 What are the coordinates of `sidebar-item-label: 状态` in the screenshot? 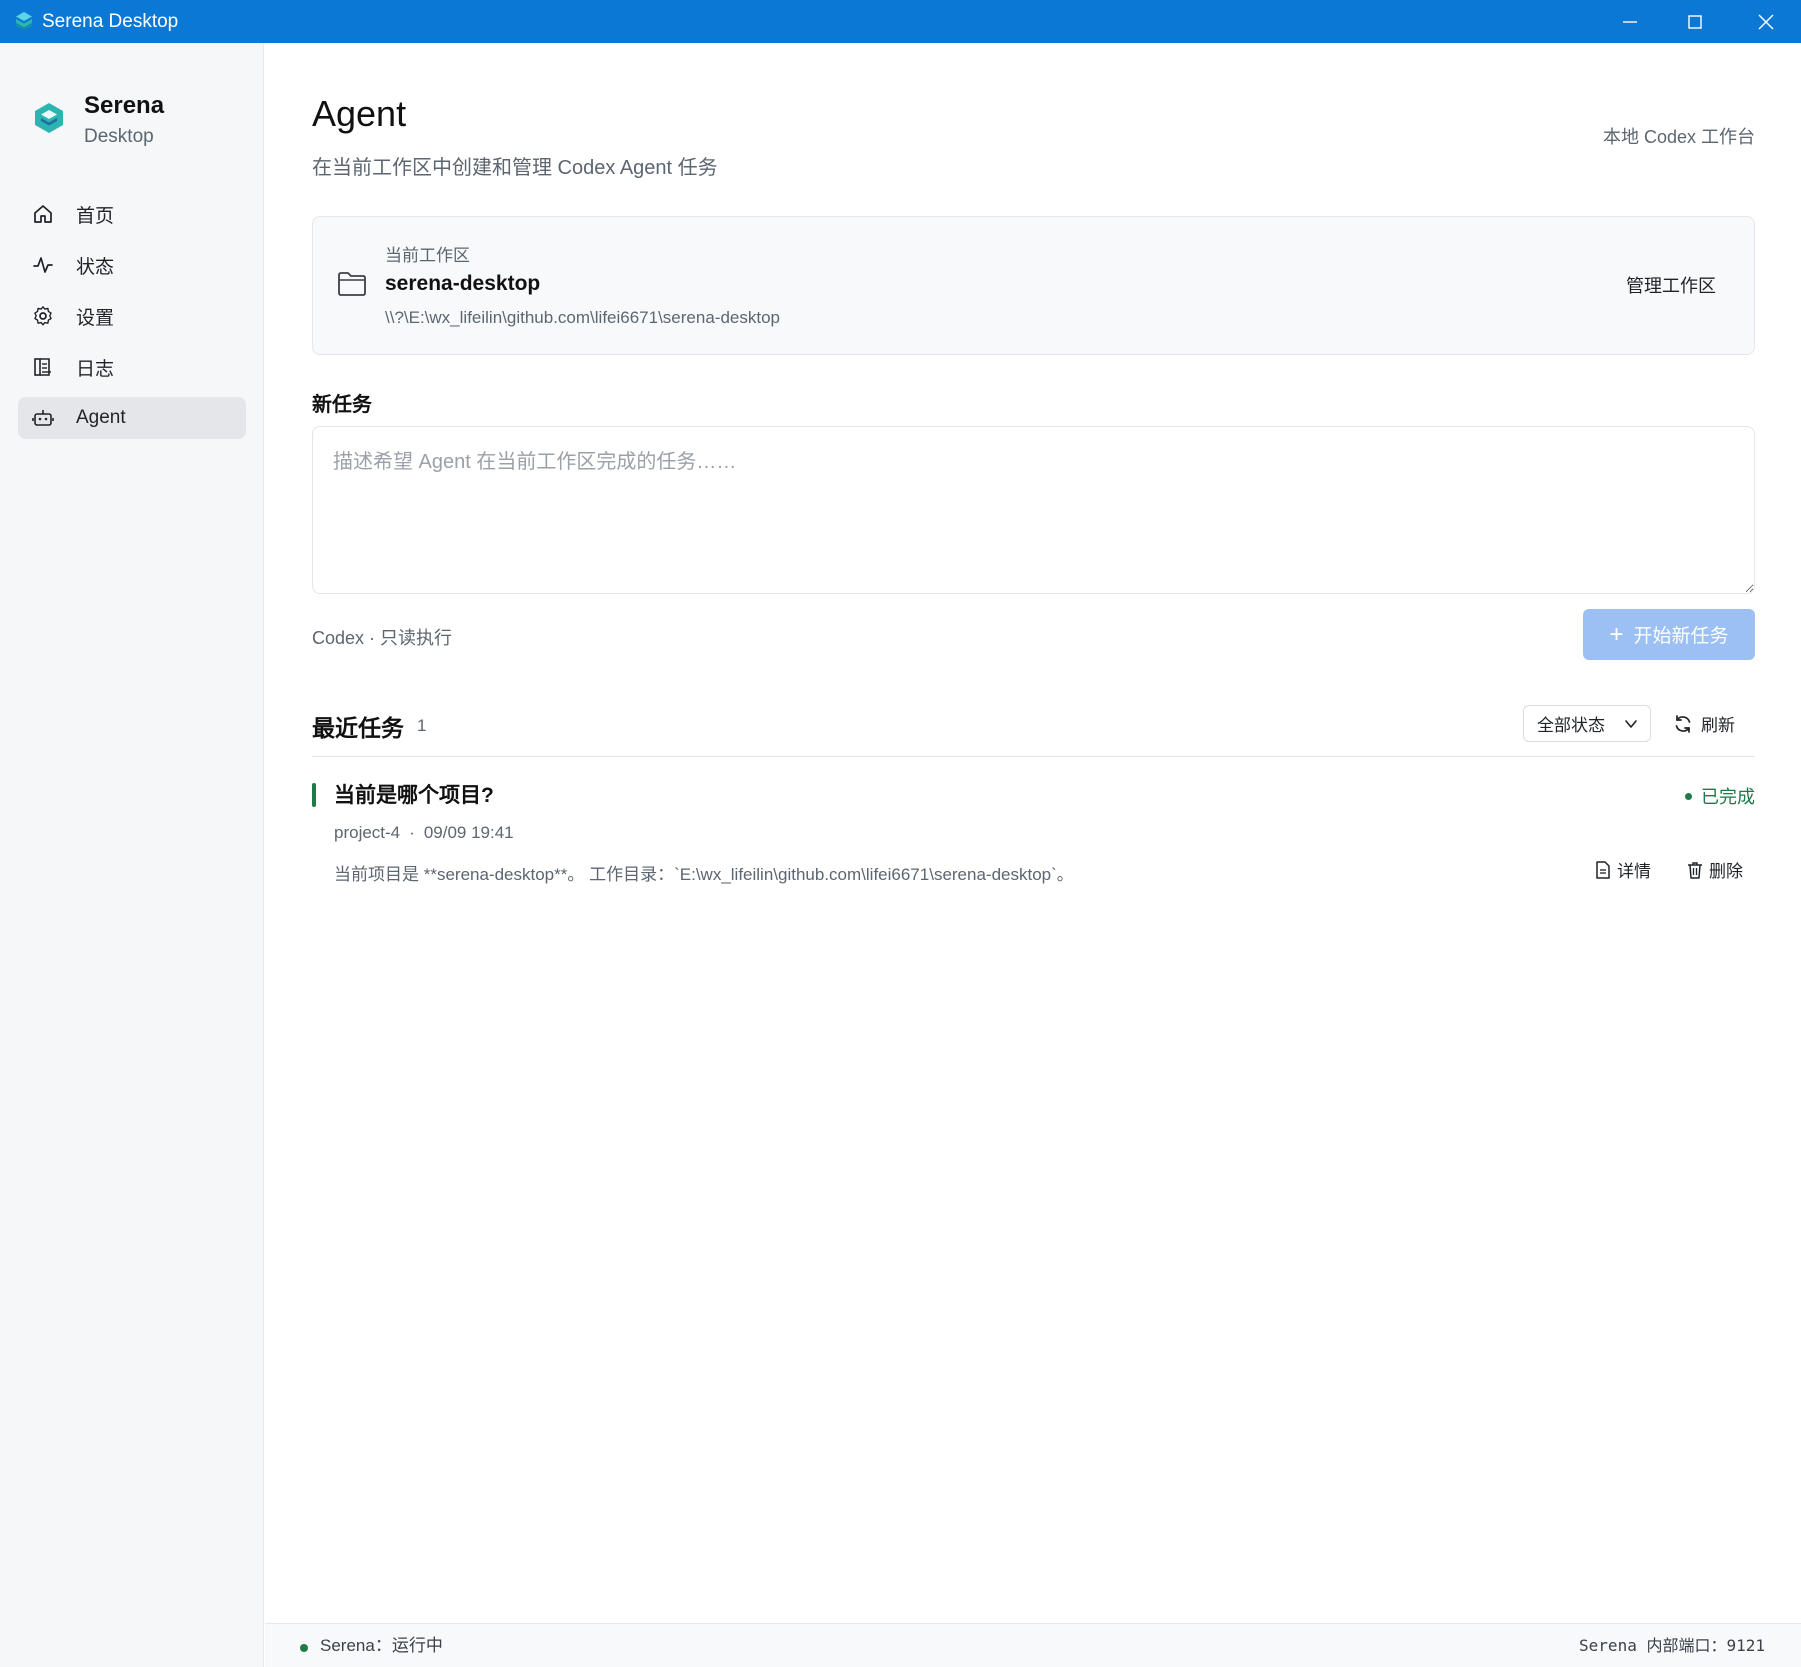 It's located at (95, 267).